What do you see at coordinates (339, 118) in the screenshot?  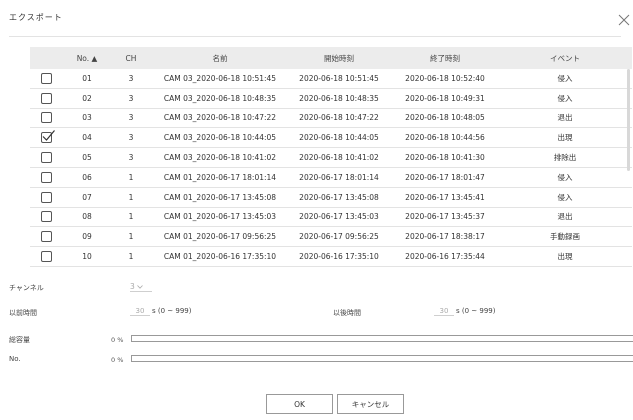 I see `cell-start: 2020-06-18 10:47:22` at bounding box center [339, 118].